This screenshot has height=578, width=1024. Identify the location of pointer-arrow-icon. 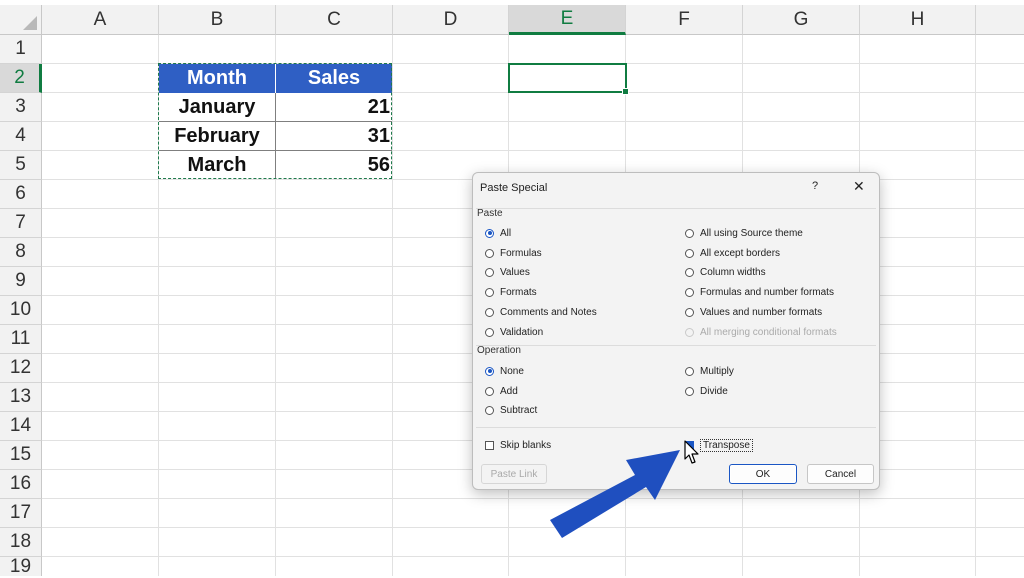
(615, 494).